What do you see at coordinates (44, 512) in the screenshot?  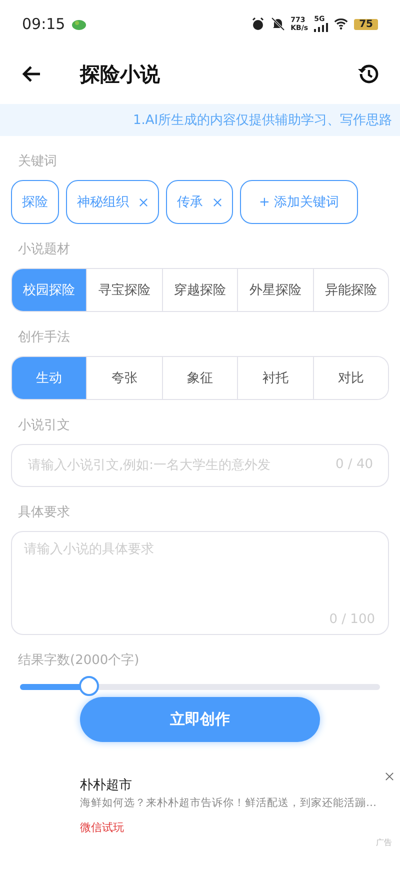 I see `section-label: 具体要求` at bounding box center [44, 512].